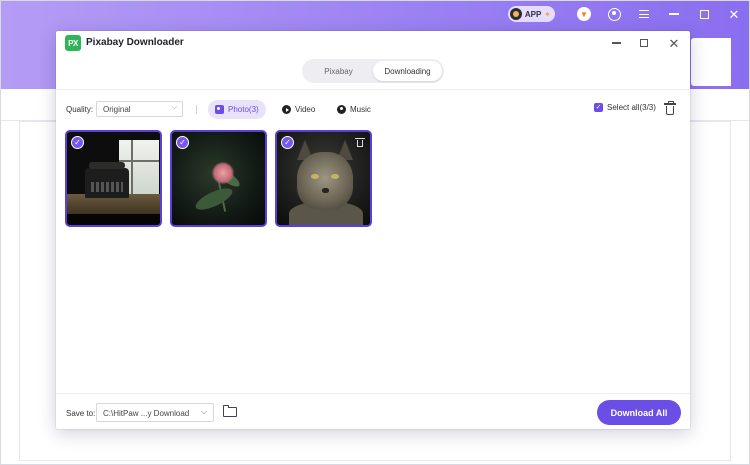  I want to click on tab-switcher: Pixabay Downloading, so click(373, 71).